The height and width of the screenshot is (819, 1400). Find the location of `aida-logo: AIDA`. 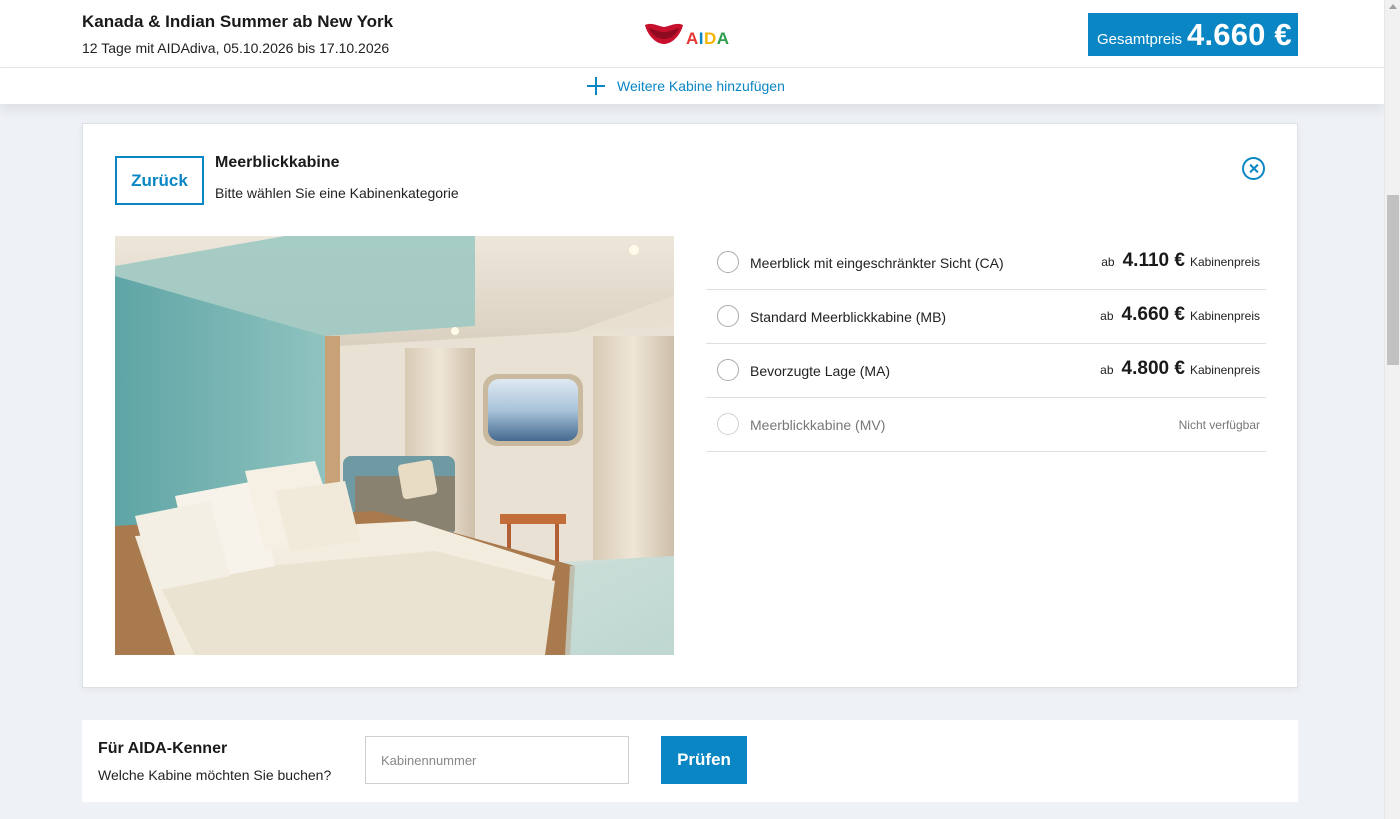

aida-logo: AIDA is located at coordinates (693, 35).